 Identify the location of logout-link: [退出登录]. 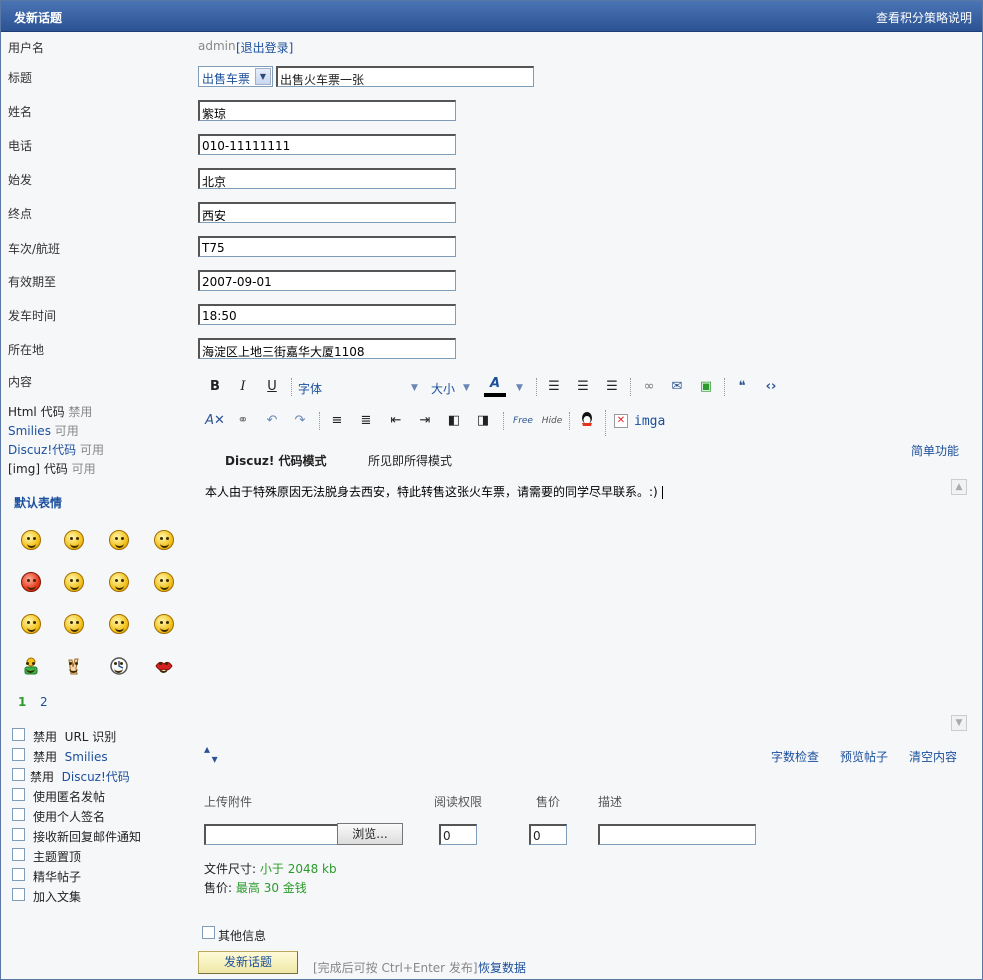
(264, 47).